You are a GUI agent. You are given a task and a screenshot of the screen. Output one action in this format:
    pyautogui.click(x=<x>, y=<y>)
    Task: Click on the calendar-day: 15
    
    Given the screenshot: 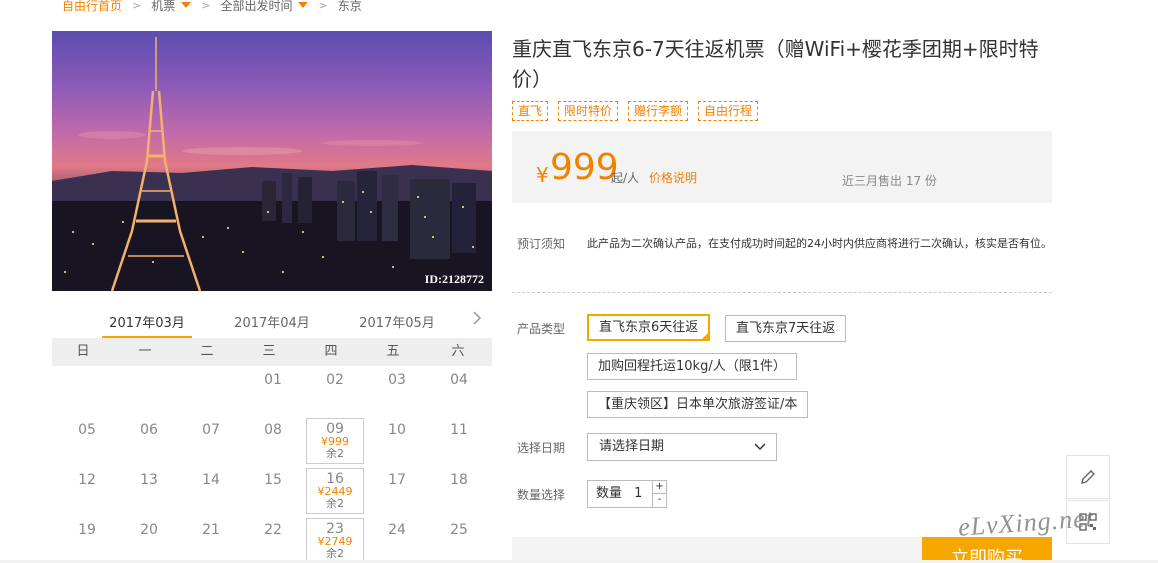 What is the action you would take?
    pyautogui.click(x=273, y=491)
    